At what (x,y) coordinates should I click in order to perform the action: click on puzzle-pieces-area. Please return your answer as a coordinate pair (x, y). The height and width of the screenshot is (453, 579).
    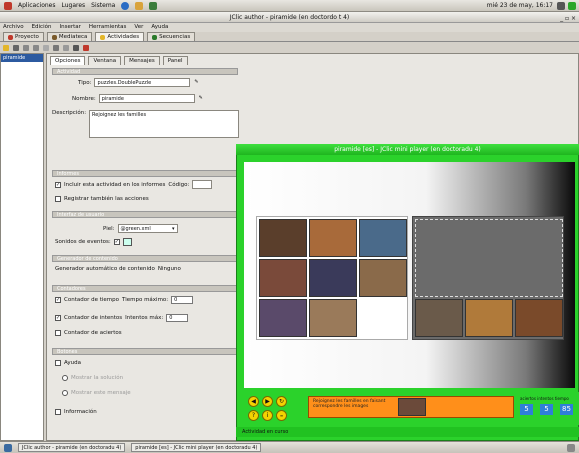
    Looking at the image, I should click on (332, 278).